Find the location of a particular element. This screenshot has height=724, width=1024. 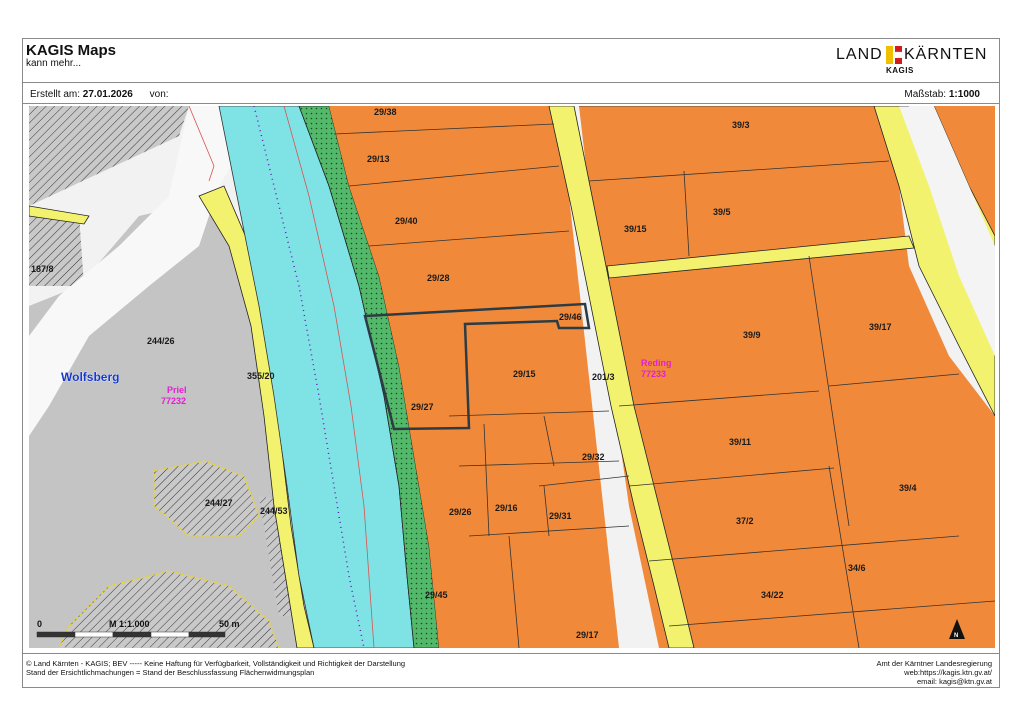

scale-label: Maßstab: is located at coordinates (925, 94).